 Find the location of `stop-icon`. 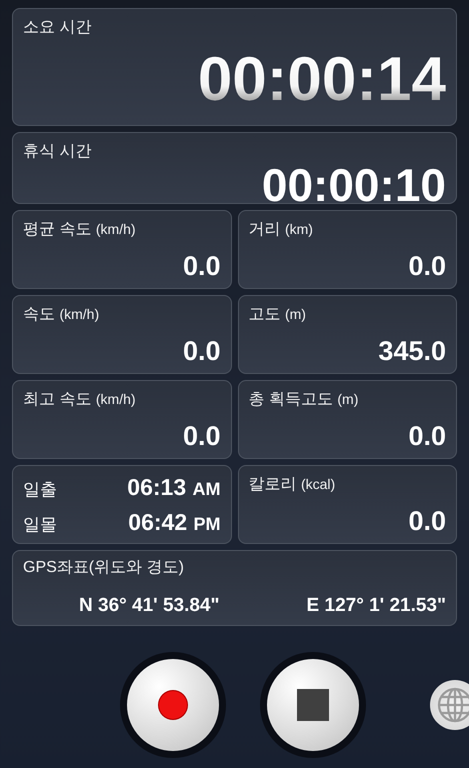

stop-icon is located at coordinates (313, 705).